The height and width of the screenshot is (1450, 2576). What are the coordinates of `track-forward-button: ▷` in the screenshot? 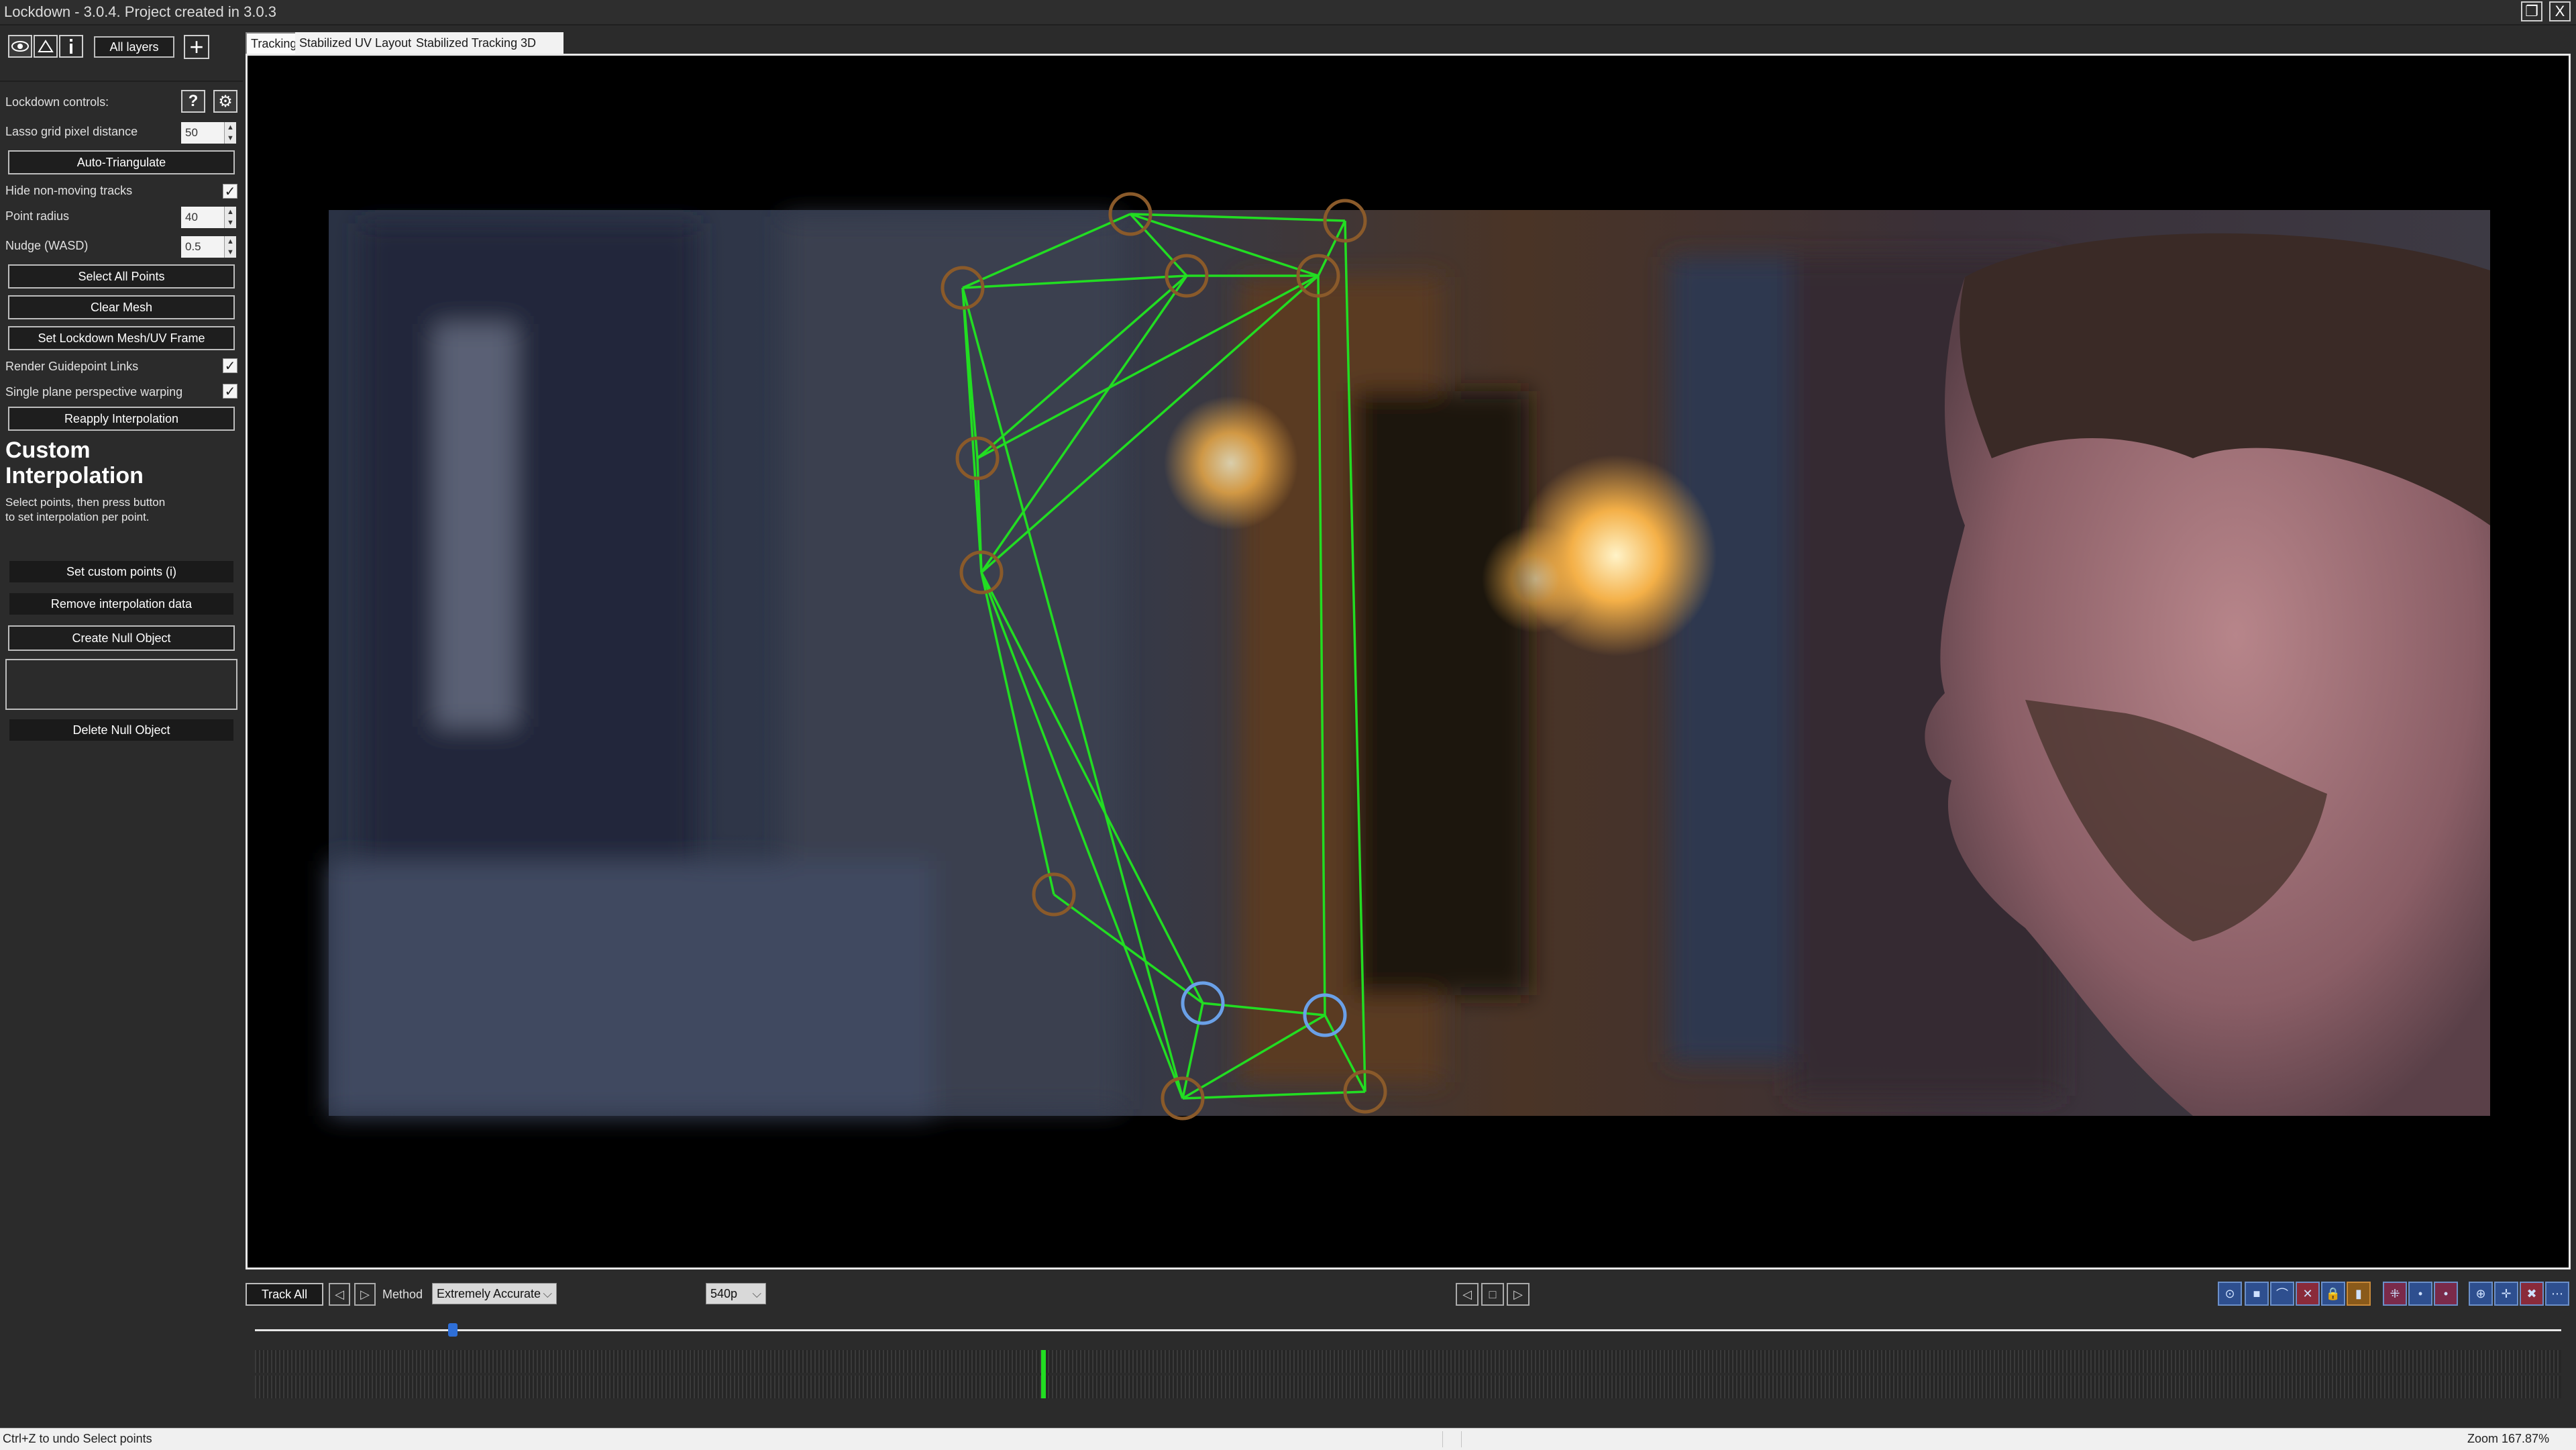 It's located at (365, 1294).